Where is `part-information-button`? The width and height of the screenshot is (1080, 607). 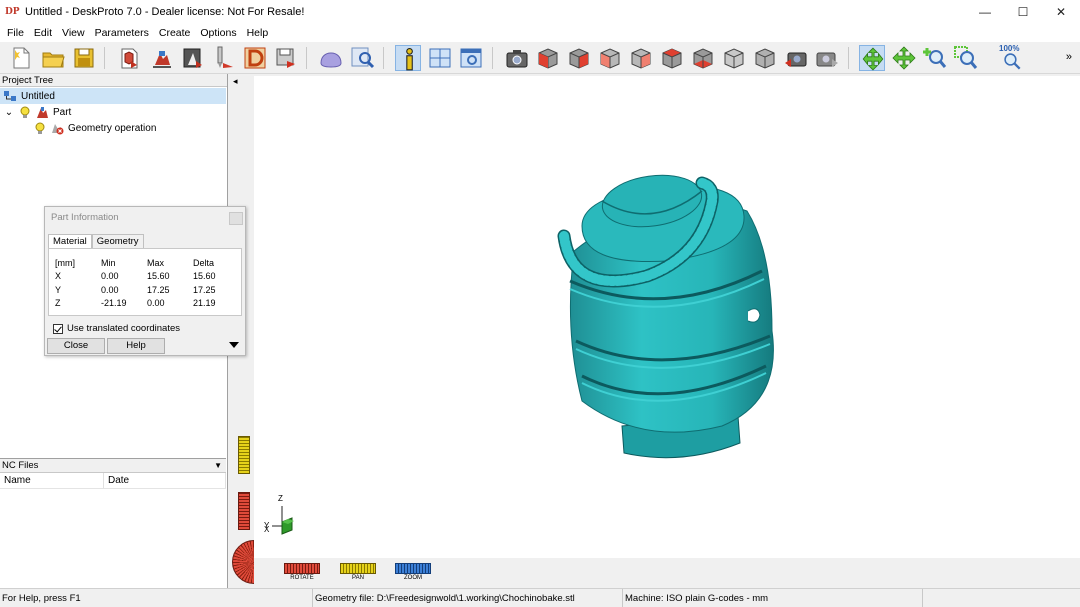 part-information-button is located at coordinates (408, 58).